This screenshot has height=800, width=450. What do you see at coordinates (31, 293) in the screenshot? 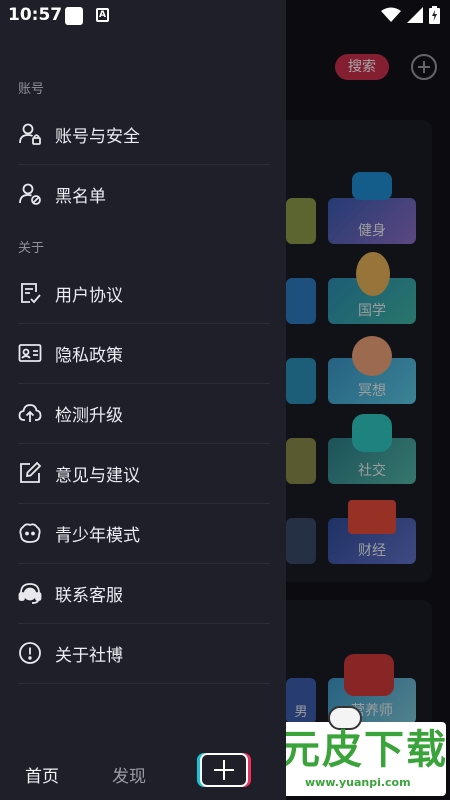
I see `document-check-icon` at bounding box center [31, 293].